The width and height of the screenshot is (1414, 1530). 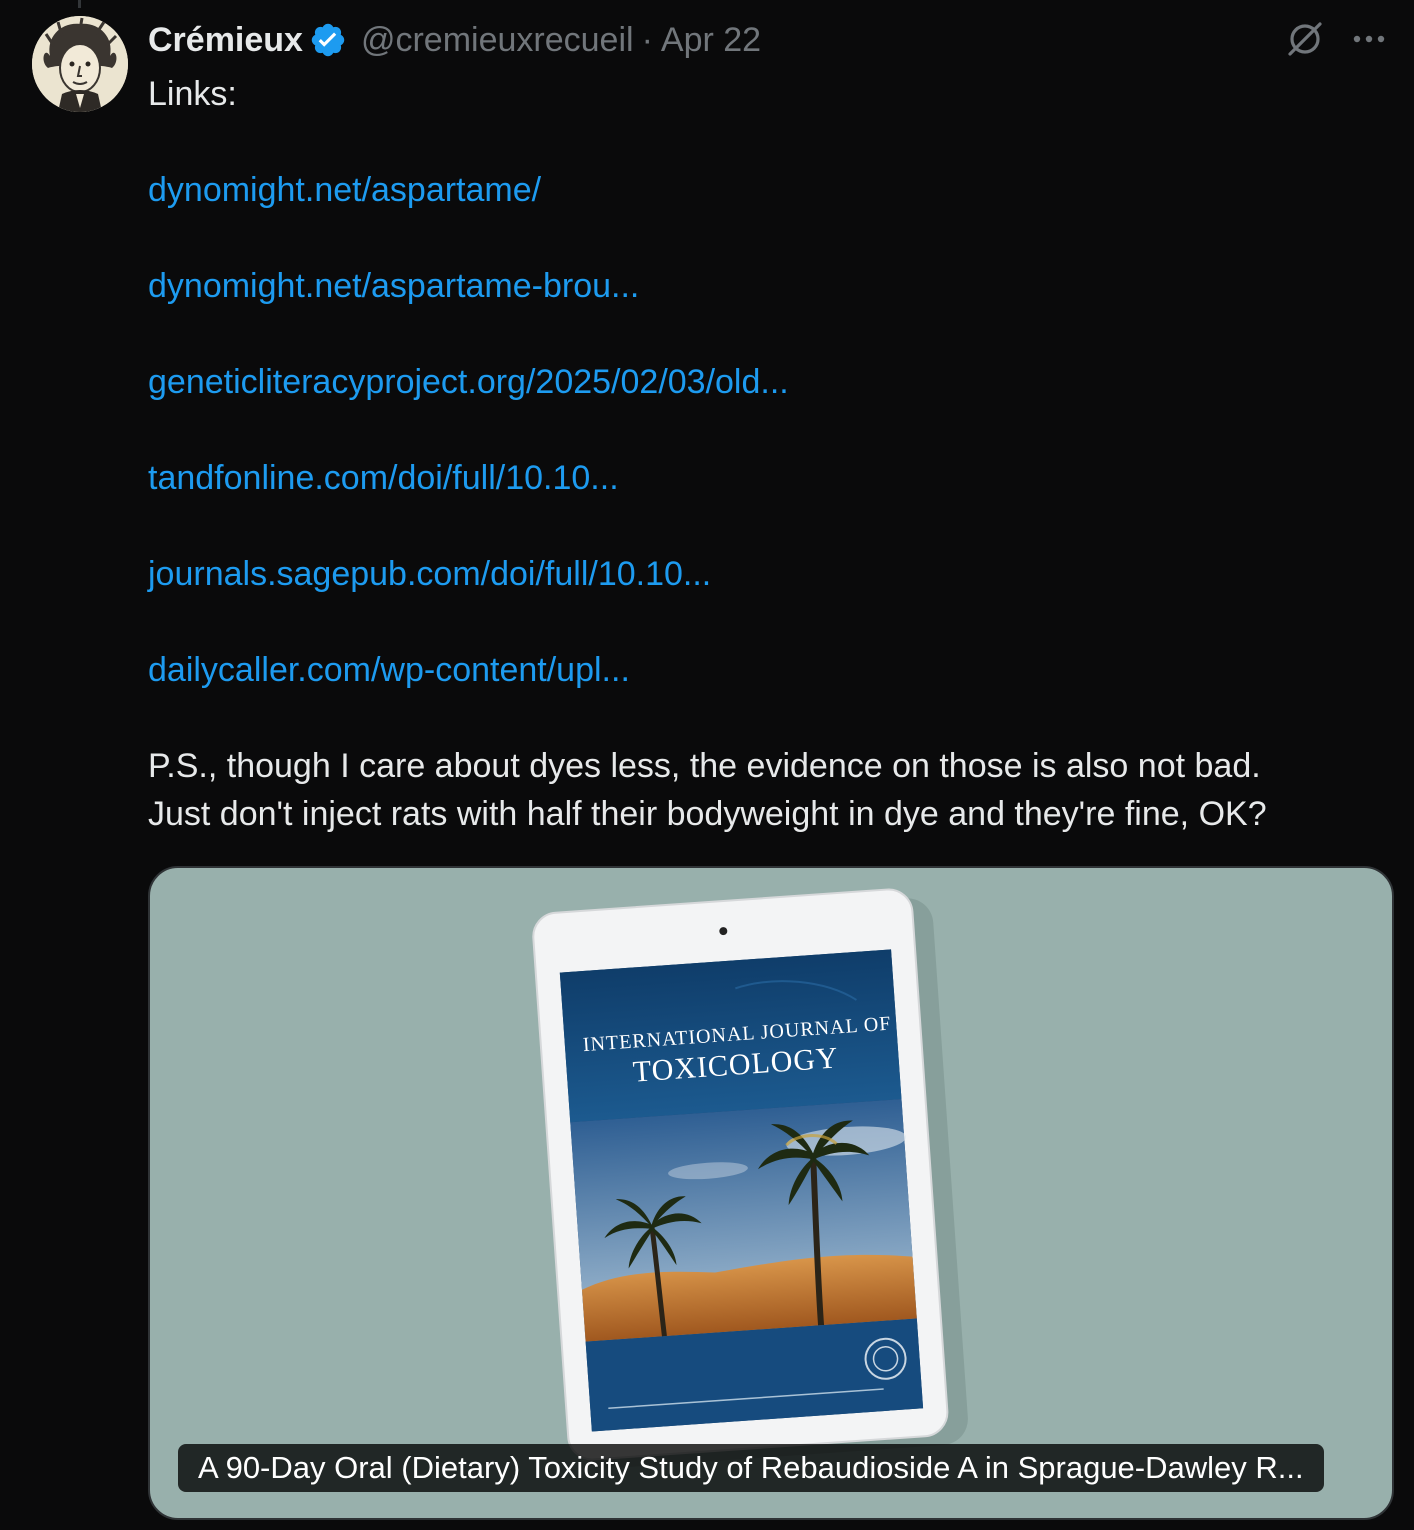 What do you see at coordinates (497, 40) in the screenshot?
I see `author-handle: @cremieuxrecueil` at bounding box center [497, 40].